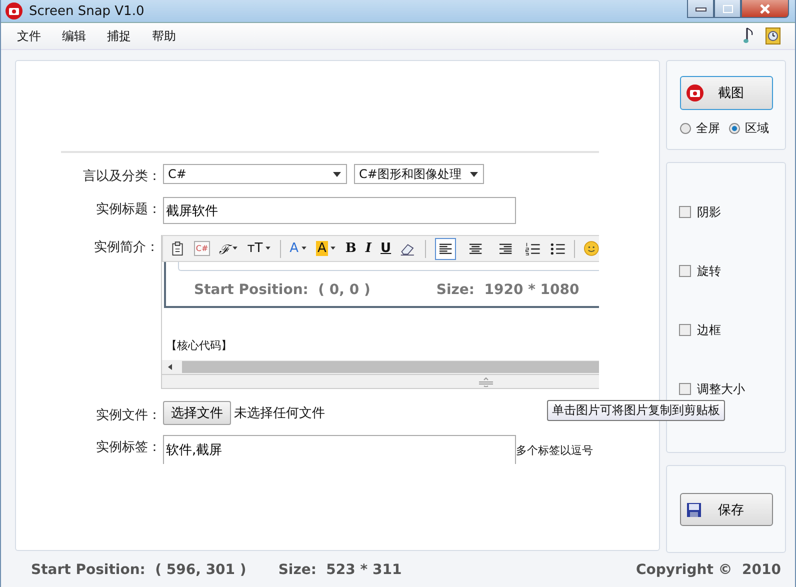 This screenshot has height=587, width=796. What do you see at coordinates (386, 248) in the screenshot?
I see `underline-button: U` at bounding box center [386, 248].